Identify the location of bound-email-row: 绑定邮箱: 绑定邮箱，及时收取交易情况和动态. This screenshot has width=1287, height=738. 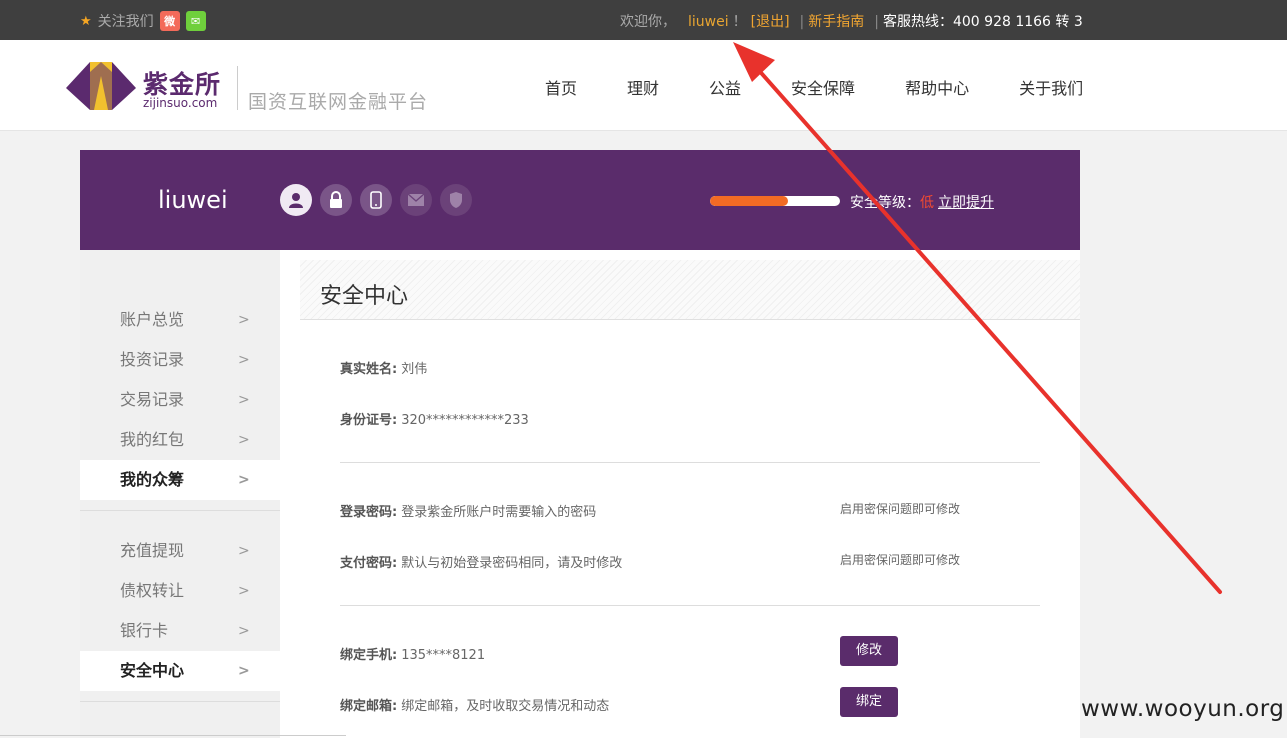
(474, 704).